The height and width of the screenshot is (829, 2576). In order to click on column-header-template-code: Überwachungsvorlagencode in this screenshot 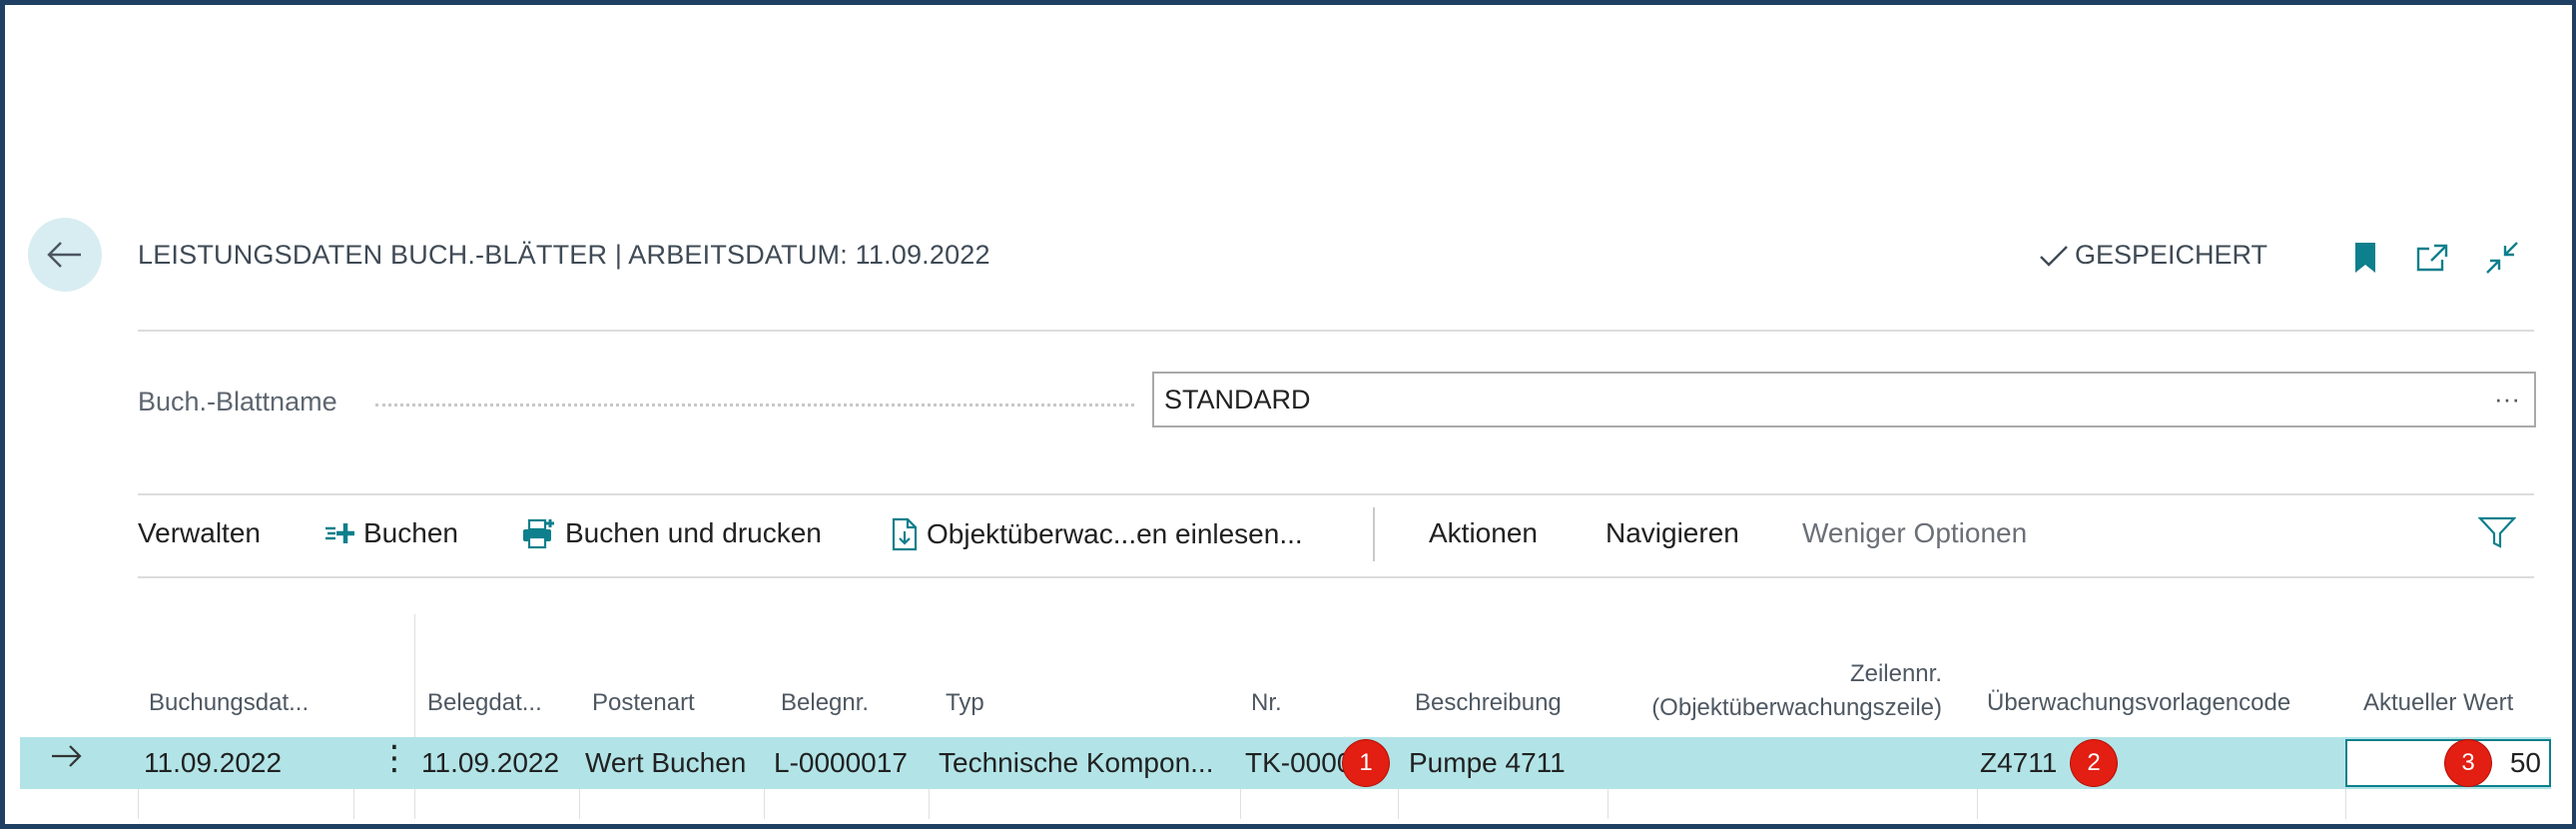, I will do `click(2138, 703)`.